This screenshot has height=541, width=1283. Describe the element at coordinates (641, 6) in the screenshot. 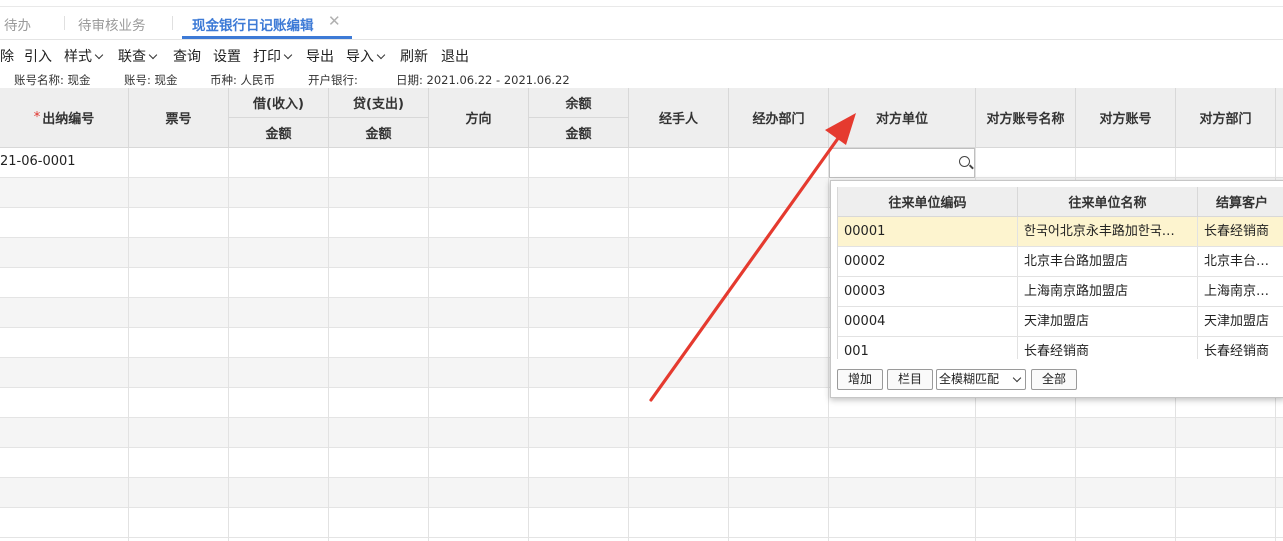

I see `top-divider` at that location.